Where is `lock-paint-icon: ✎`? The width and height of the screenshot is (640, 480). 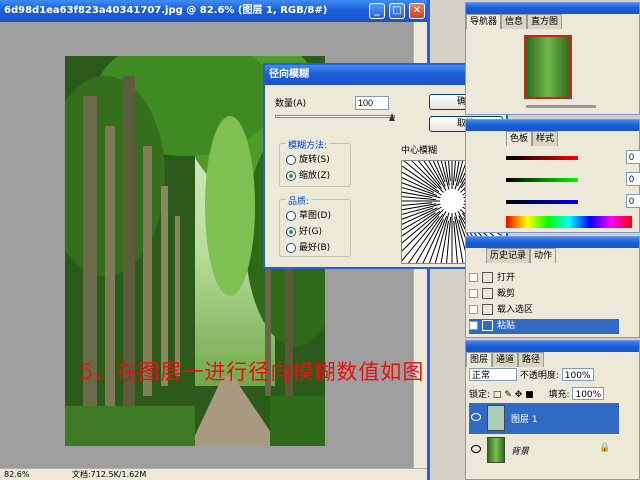
lock-paint-icon: ✎ is located at coordinates (508, 395).